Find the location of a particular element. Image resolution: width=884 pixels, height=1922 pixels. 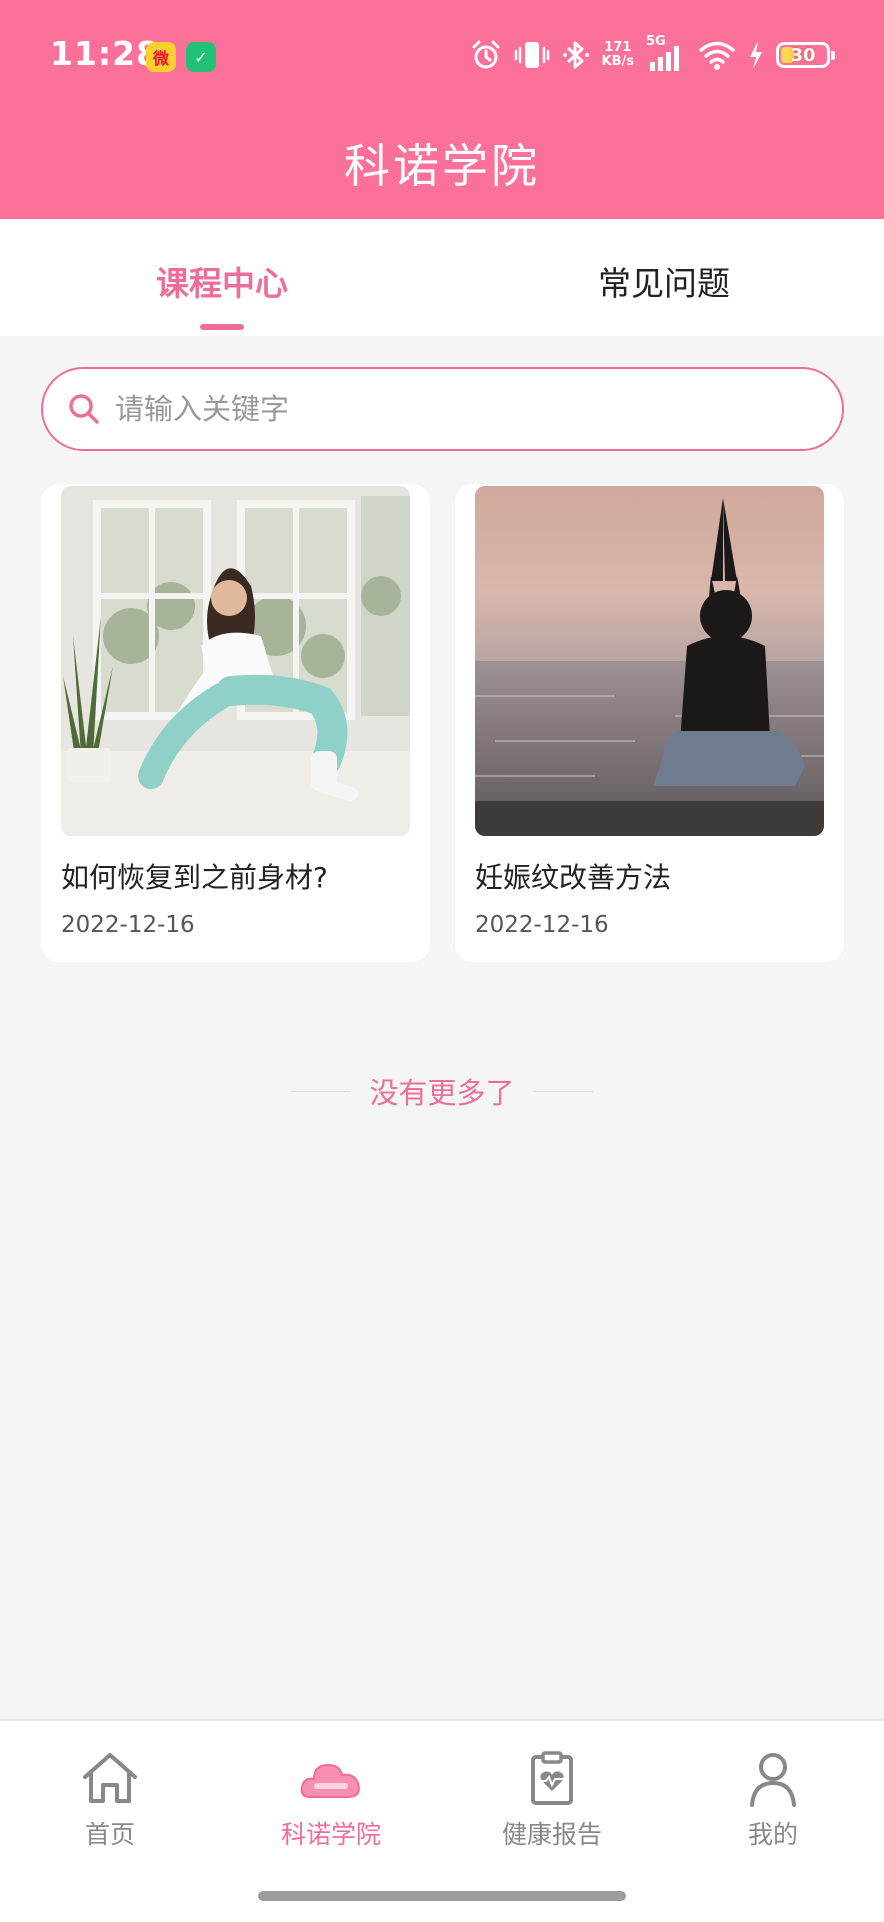

home-indicator is located at coordinates (442, 1896).